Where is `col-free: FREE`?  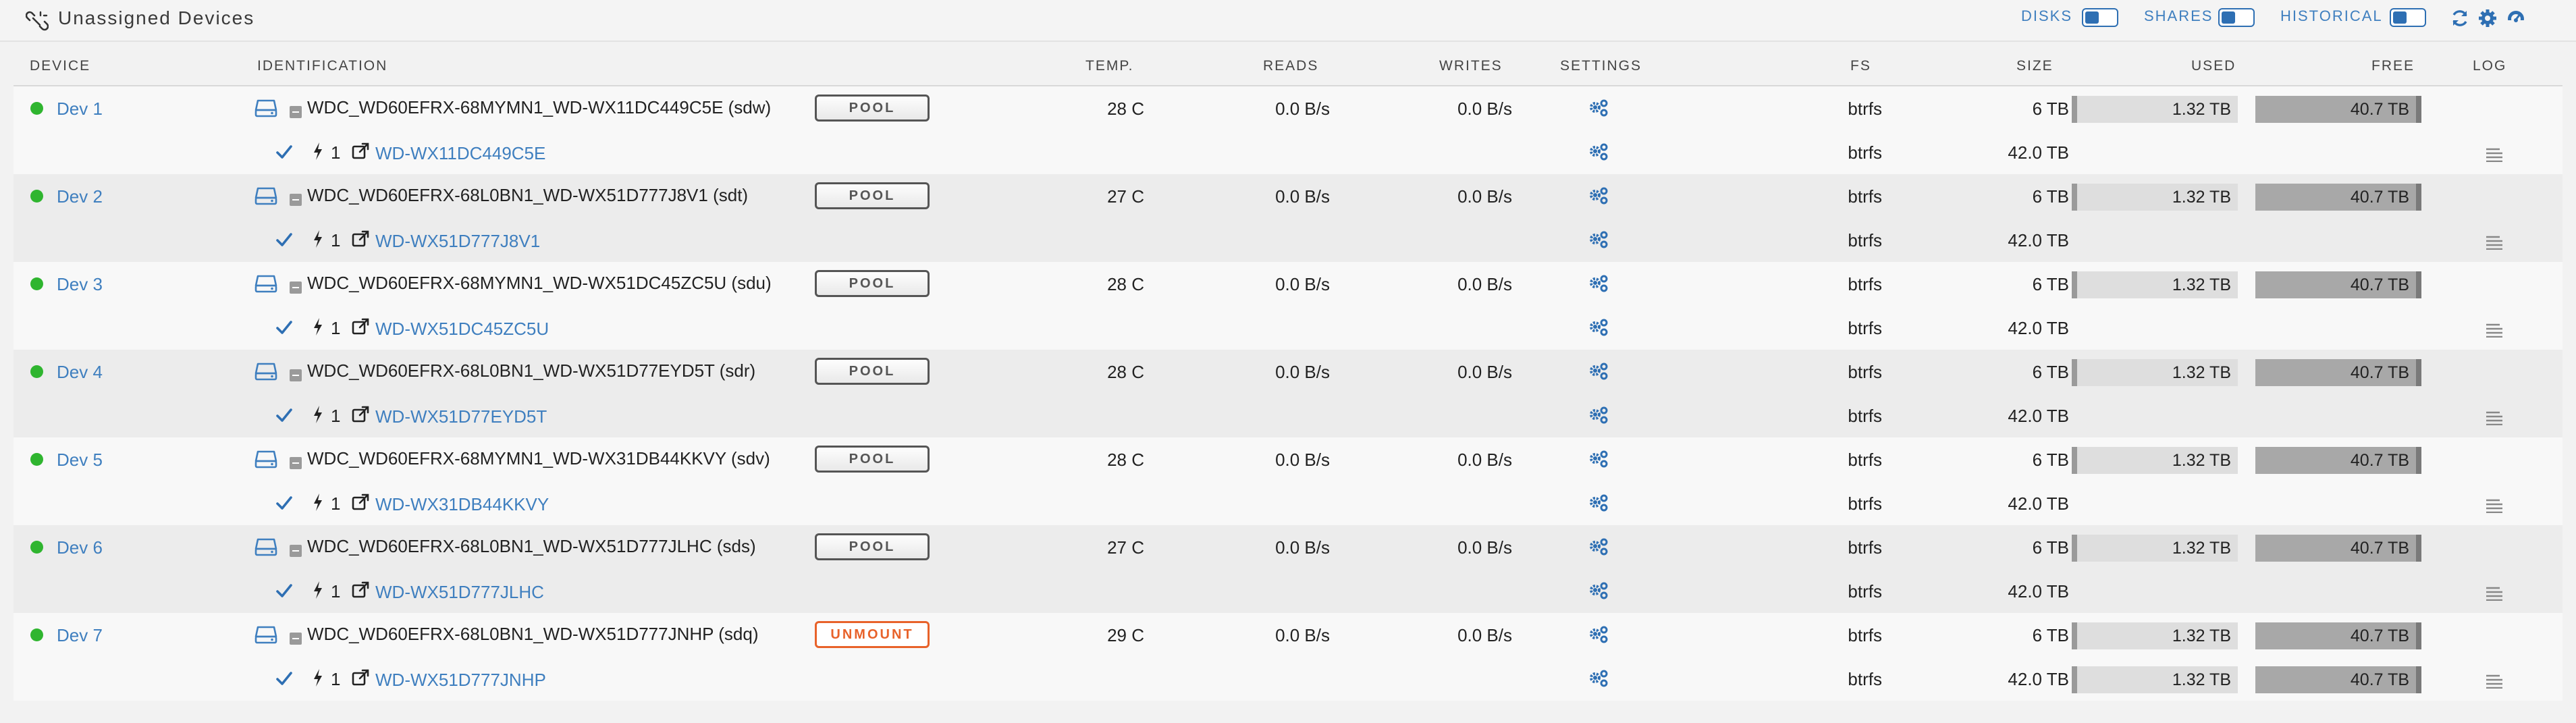
col-free: FREE is located at coordinates (2393, 66).